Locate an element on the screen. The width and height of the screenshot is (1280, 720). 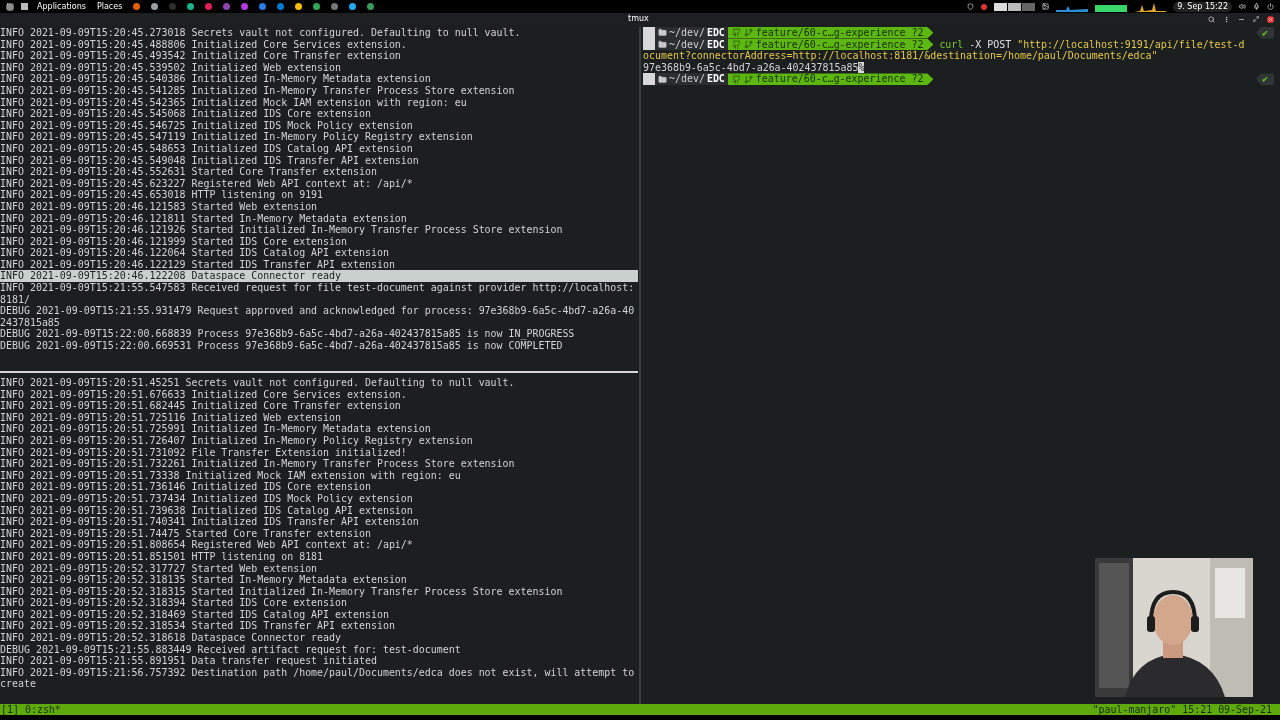
tray-icon is located at coordinates (984, 6).